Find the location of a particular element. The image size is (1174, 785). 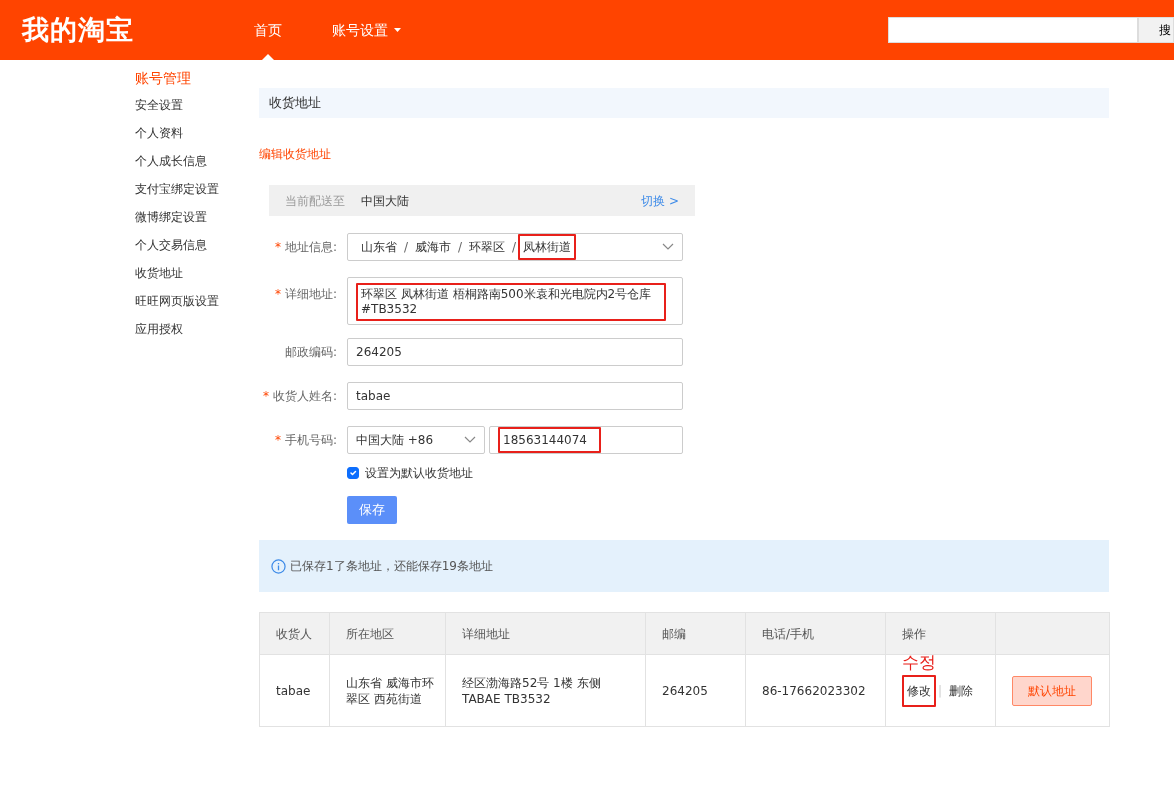

column-header: 收货人 is located at coordinates (294, 633).